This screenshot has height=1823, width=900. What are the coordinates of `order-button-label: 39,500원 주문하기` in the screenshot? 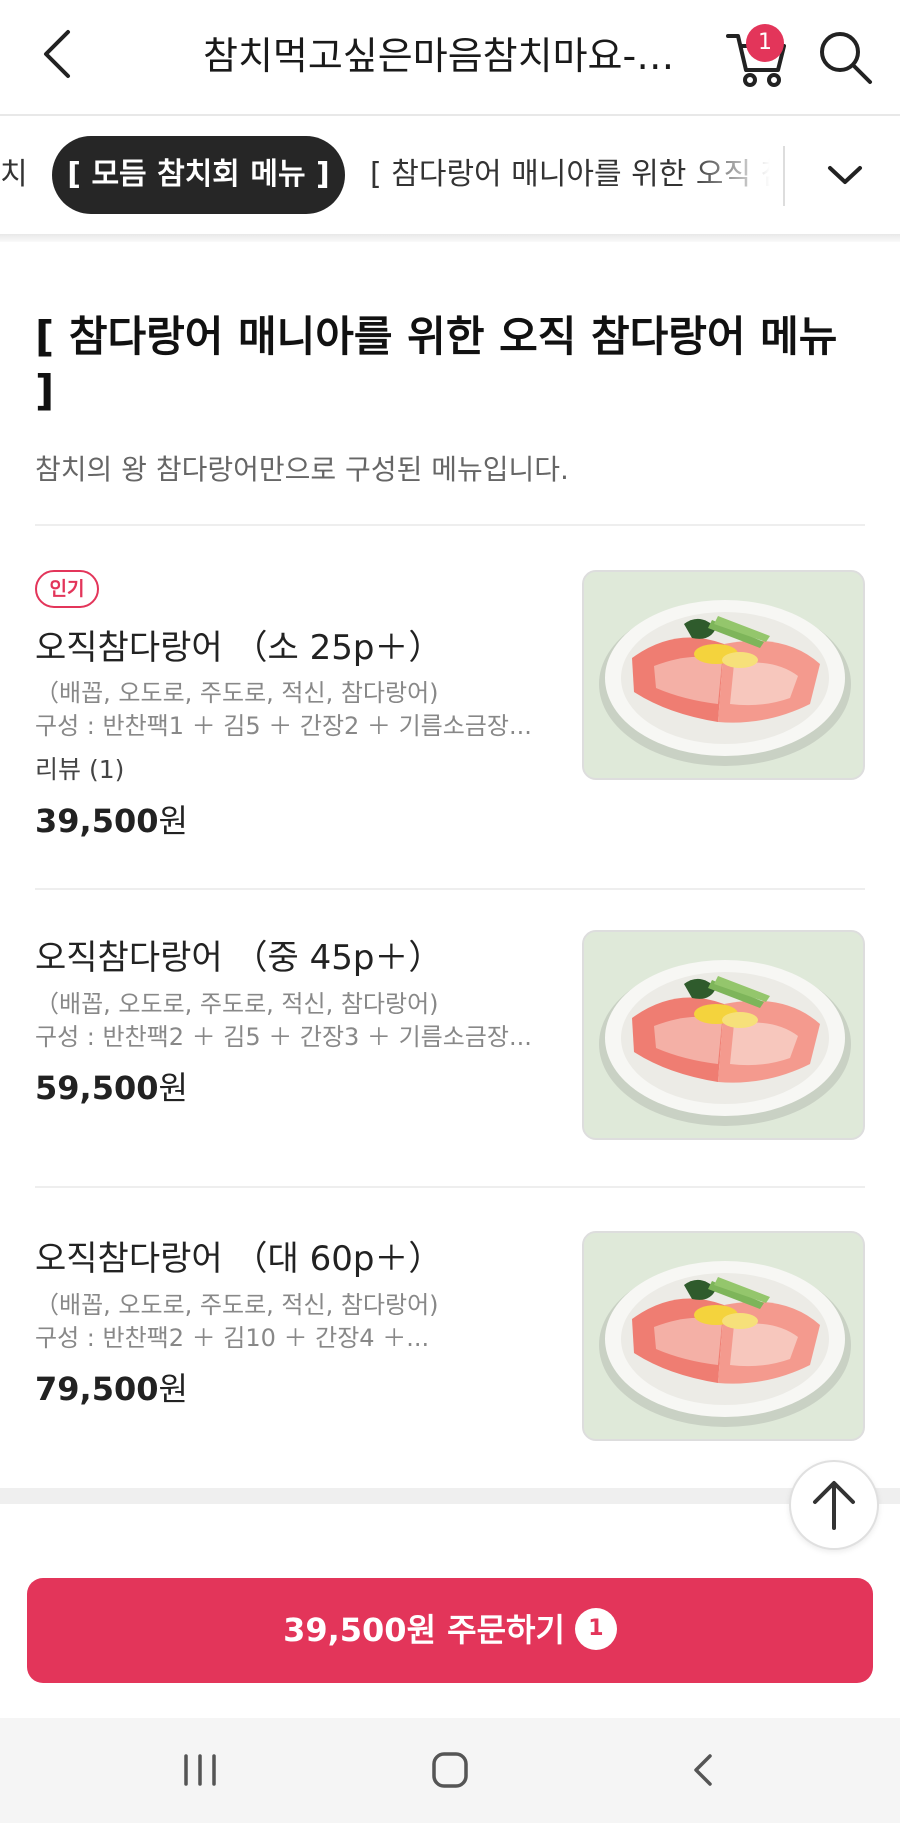 It's located at (424, 1630).